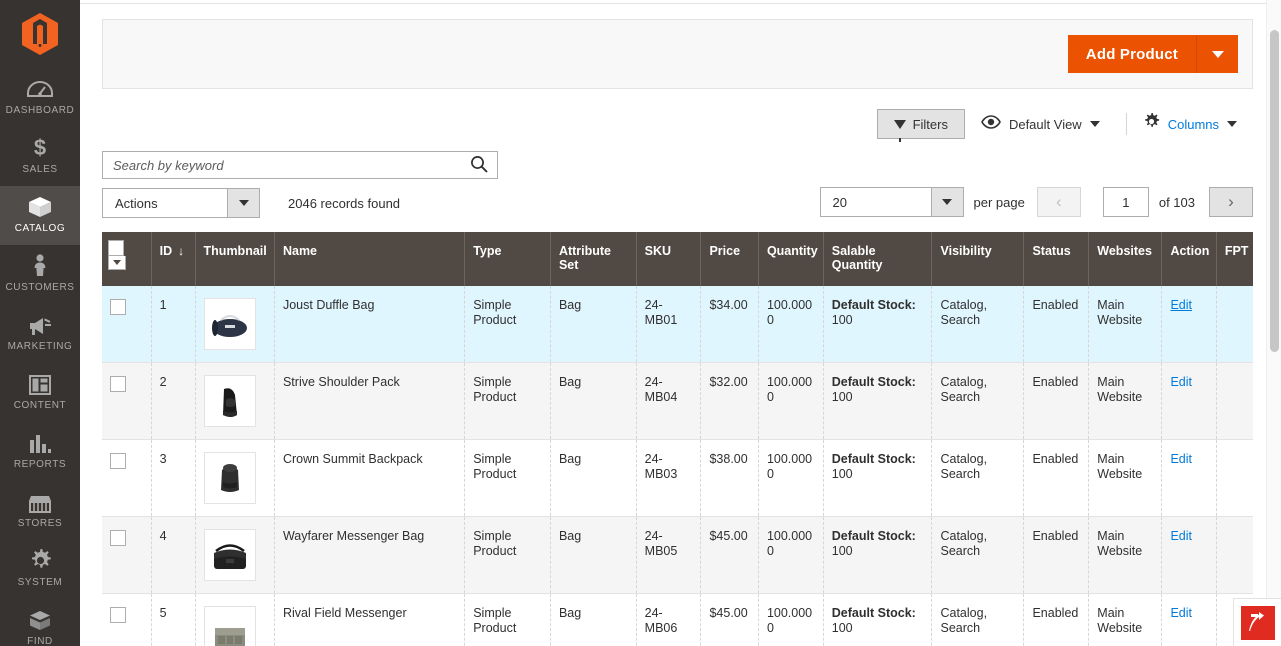 The image size is (1281, 646). What do you see at coordinates (1176, 202) in the screenshot?
I see `total-pages-label: of 103` at bounding box center [1176, 202].